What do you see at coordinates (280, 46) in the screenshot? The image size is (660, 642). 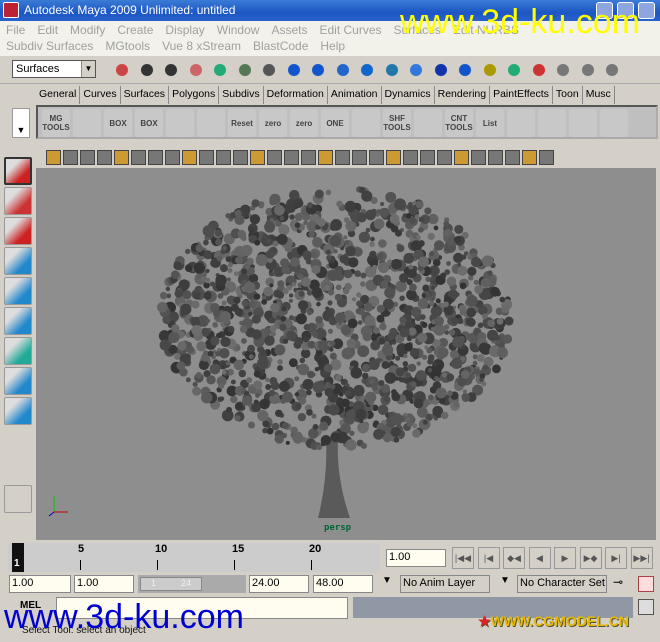 I see `menu-blastcode: BlastCode` at bounding box center [280, 46].